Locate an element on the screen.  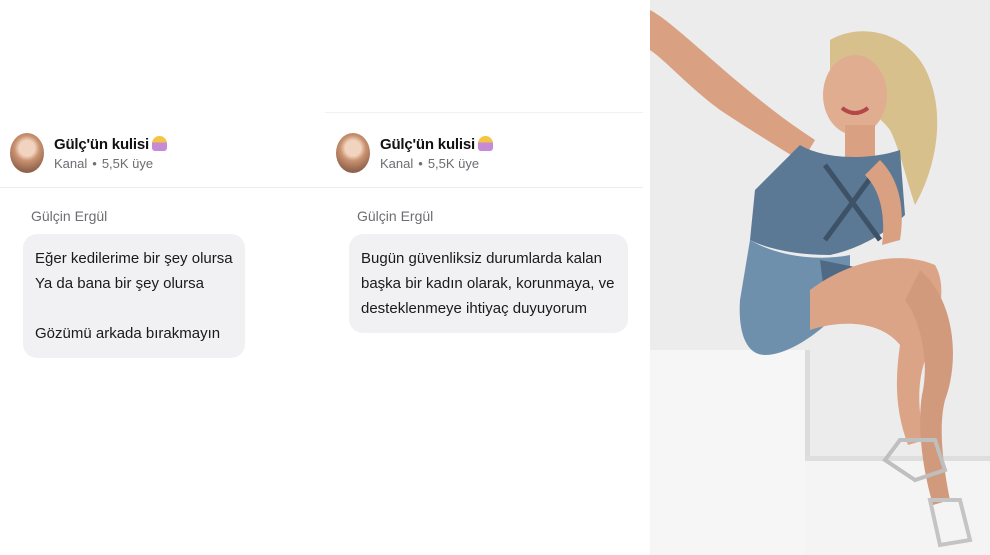
message-line: Eğer kedilerime bir şey olursa is located at coordinates (134, 258).